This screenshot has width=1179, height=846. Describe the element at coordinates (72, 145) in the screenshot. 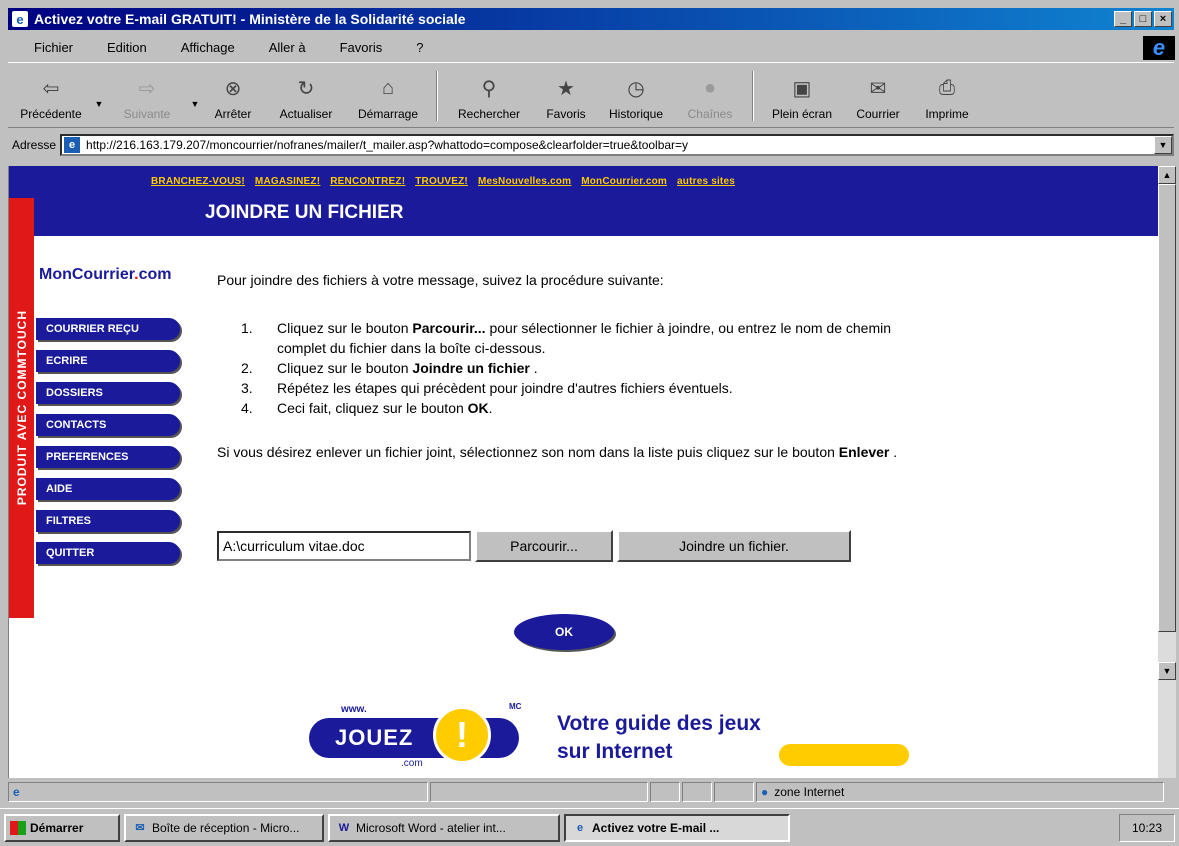

I see `page-icon: e` at that location.